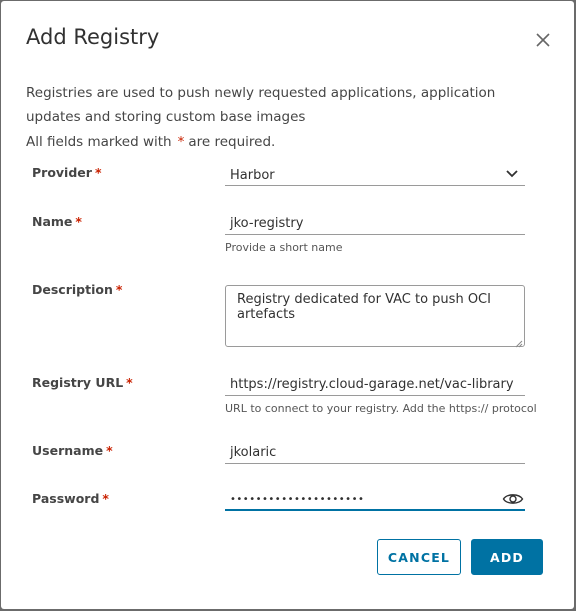 The width and height of the screenshot is (576, 611). What do you see at coordinates (62, 172) in the screenshot?
I see `provider-label-text: Provider` at bounding box center [62, 172].